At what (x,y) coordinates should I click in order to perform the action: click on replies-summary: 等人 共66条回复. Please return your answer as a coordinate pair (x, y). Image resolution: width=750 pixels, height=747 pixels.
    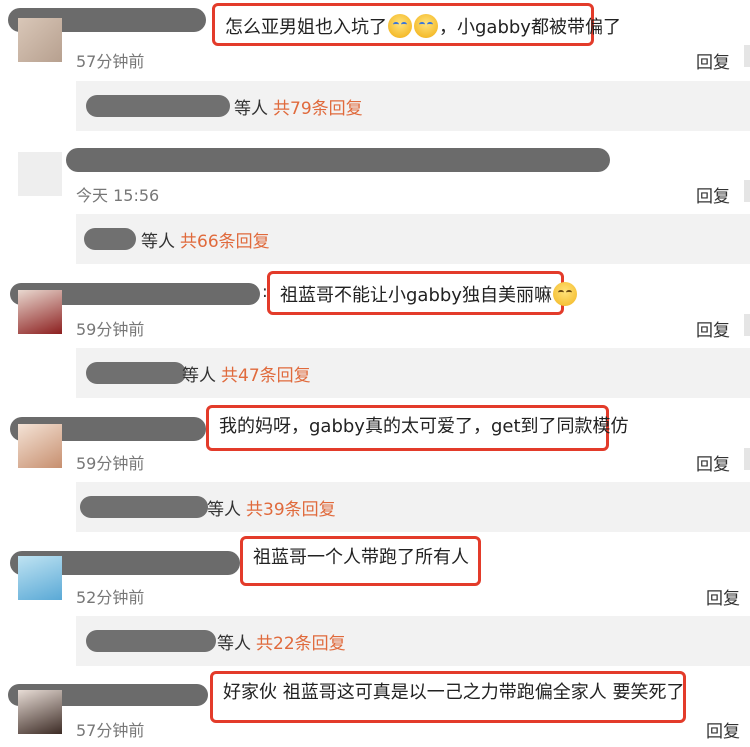
    Looking at the image, I should click on (413, 239).